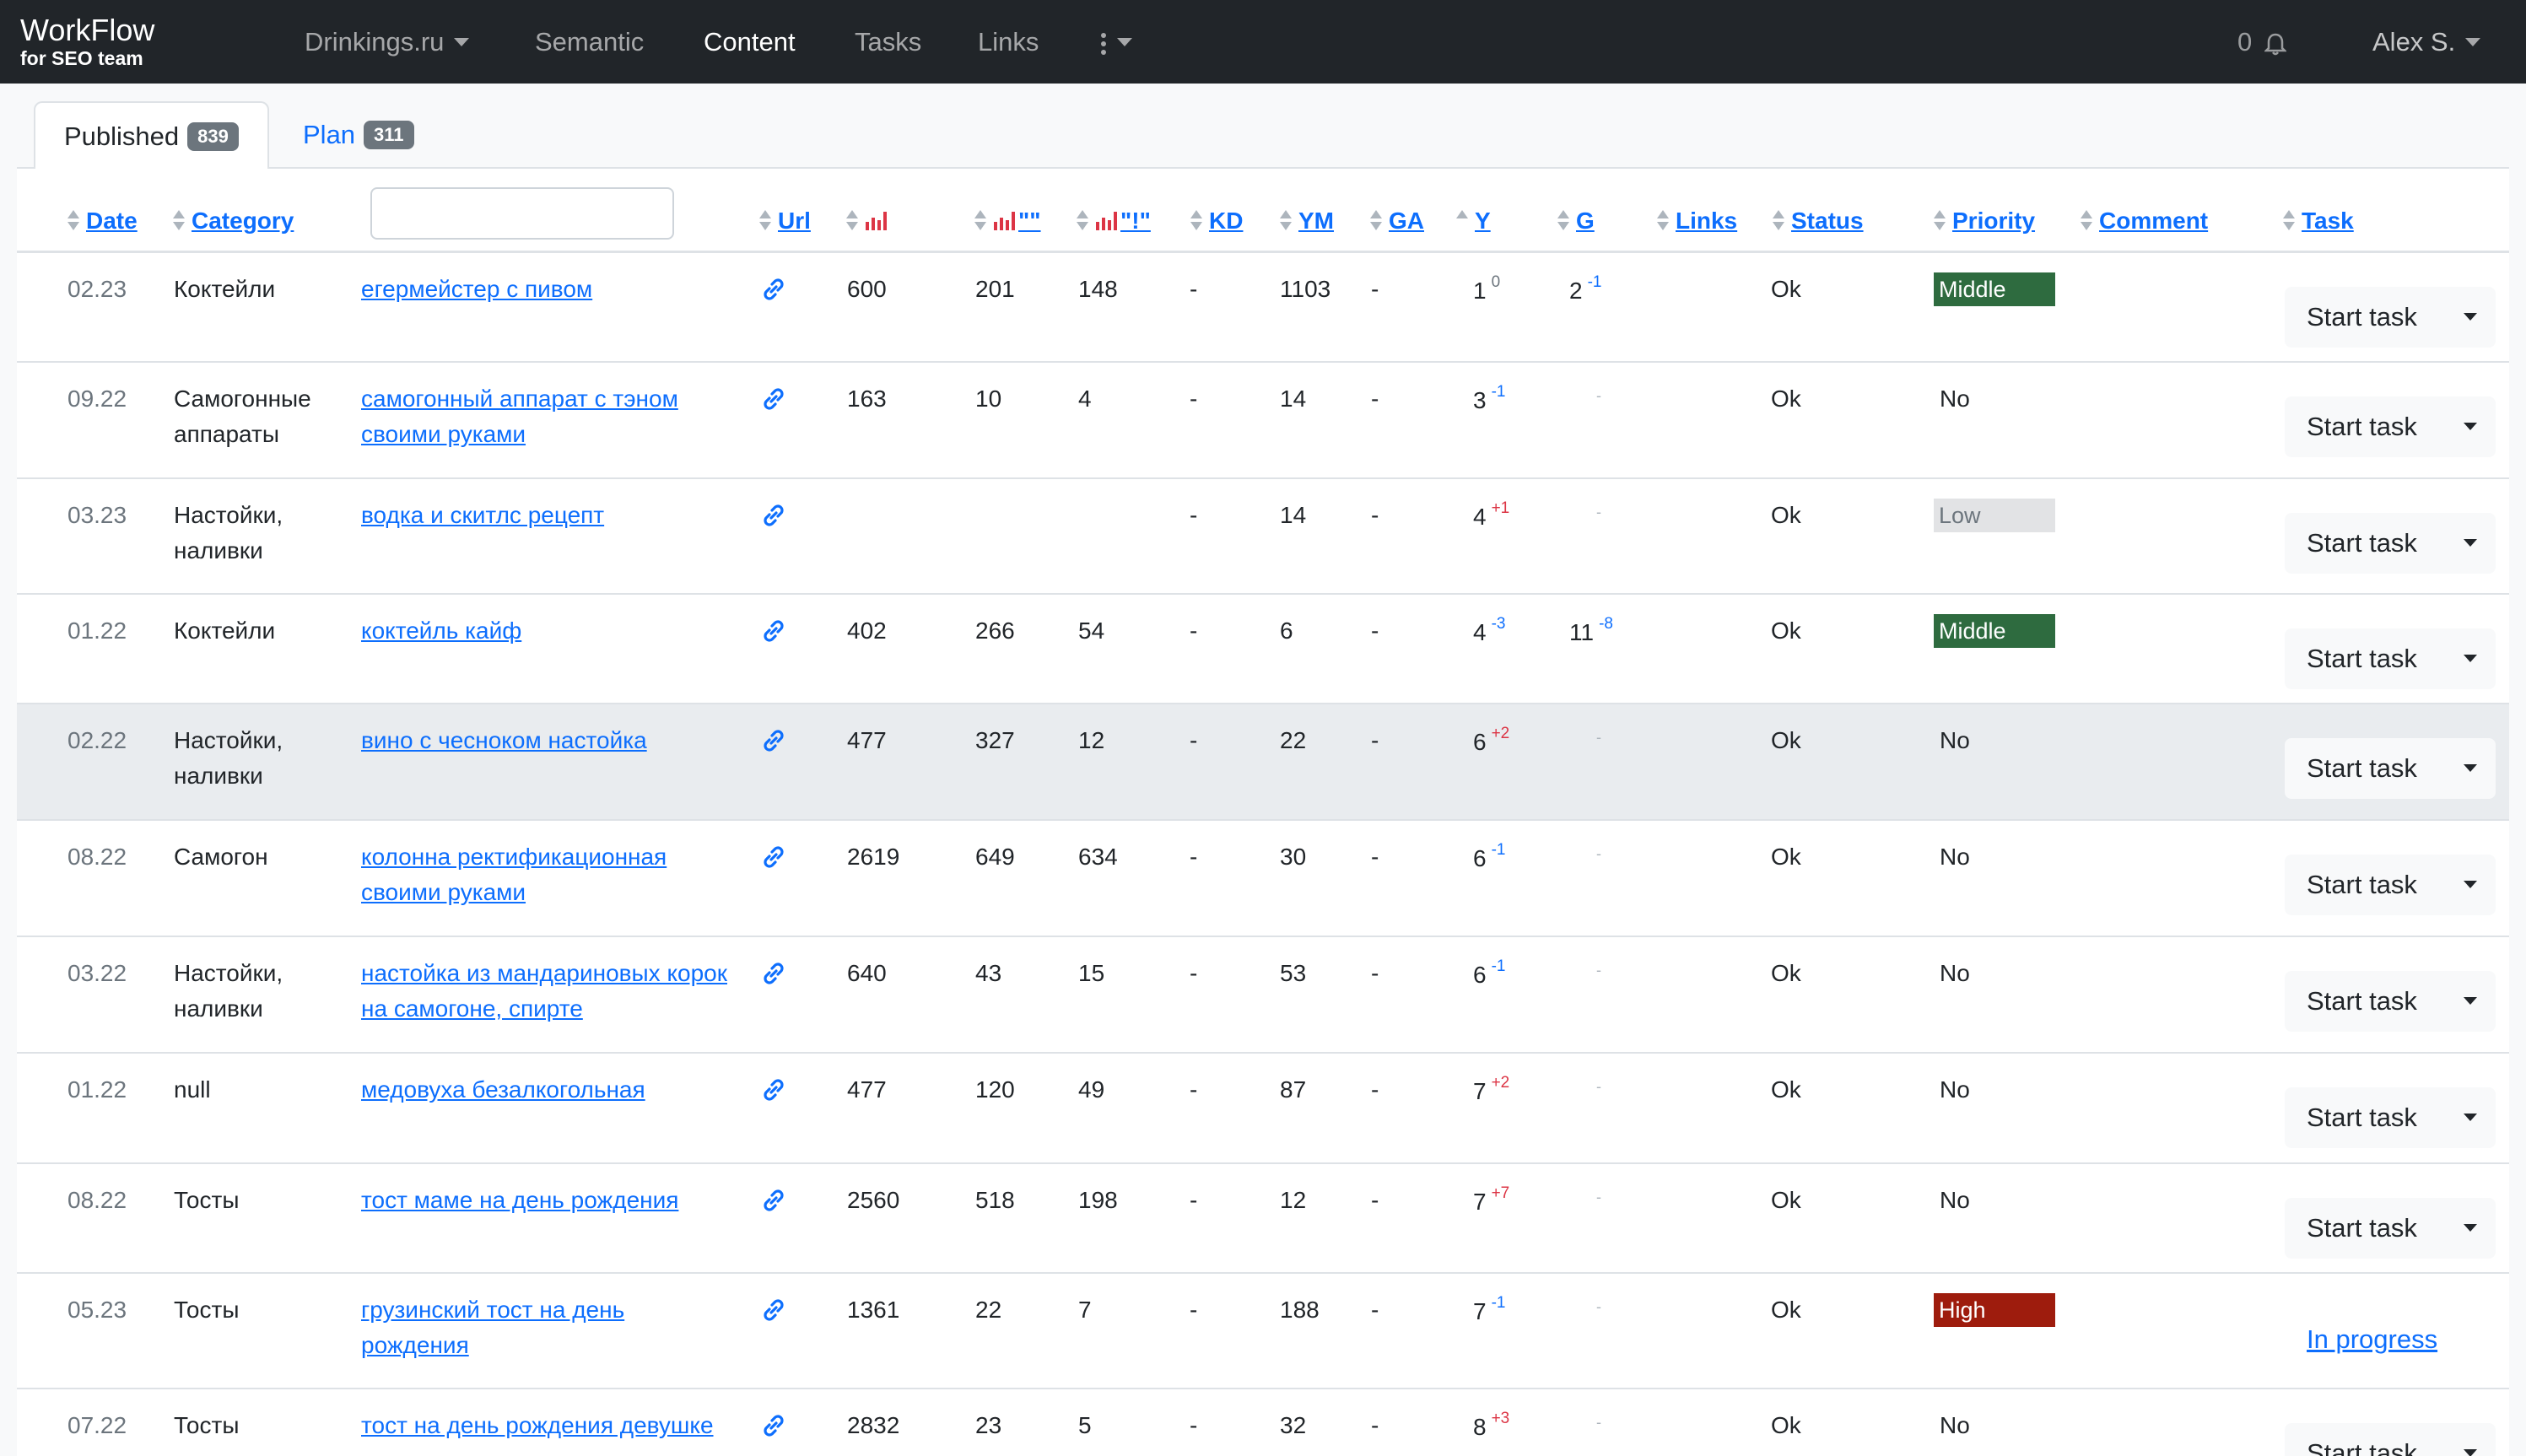 This screenshot has width=2526, height=1456. What do you see at coordinates (207, 1310) in the screenshot?
I see `category-cell: Тосты` at bounding box center [207, 1310].